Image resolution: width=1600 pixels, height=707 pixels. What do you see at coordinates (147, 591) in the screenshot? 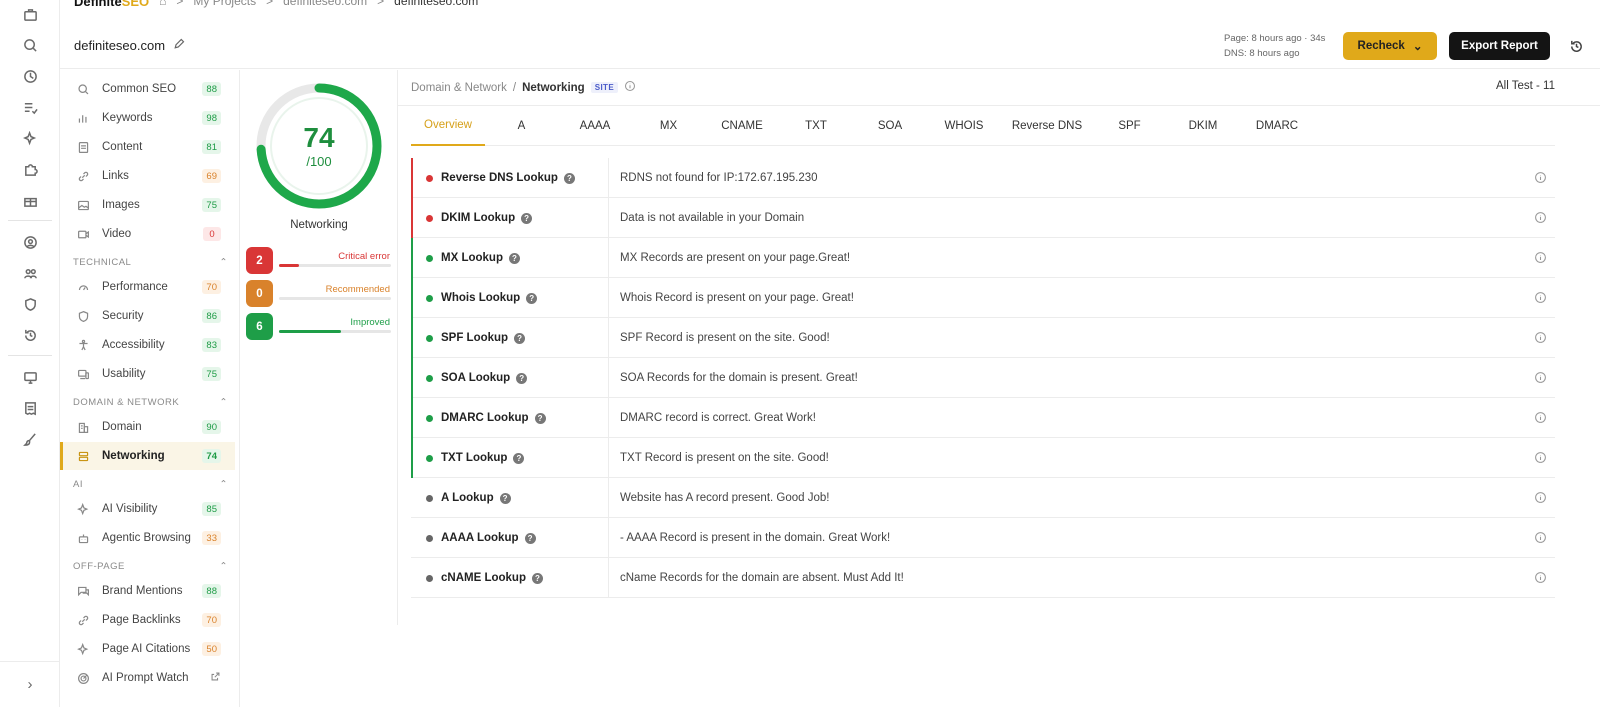
I see `sidebar-item-brand-mentions: Brand Mentions 88` at bounding box center [147, 591].